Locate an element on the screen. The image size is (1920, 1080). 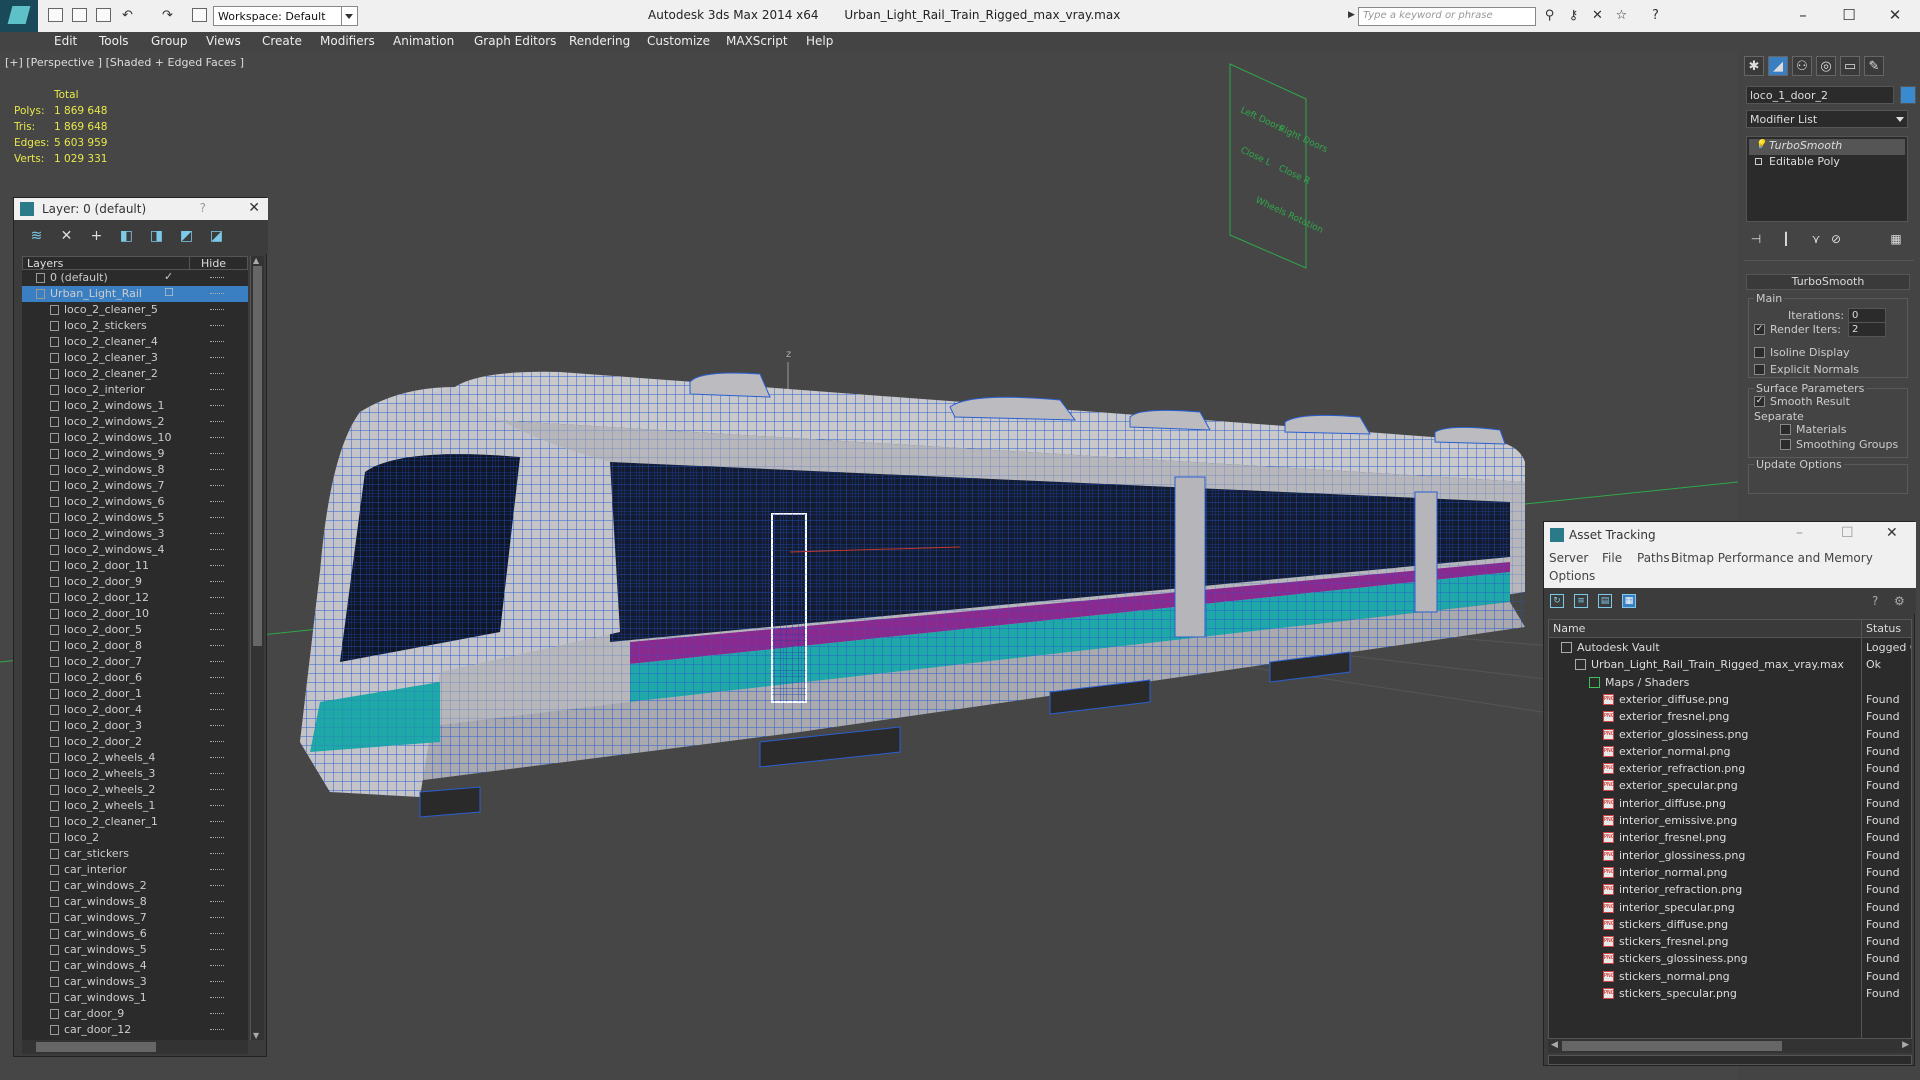
layer-object-row: loco_2_stickers is located at coordinates (135, 326).